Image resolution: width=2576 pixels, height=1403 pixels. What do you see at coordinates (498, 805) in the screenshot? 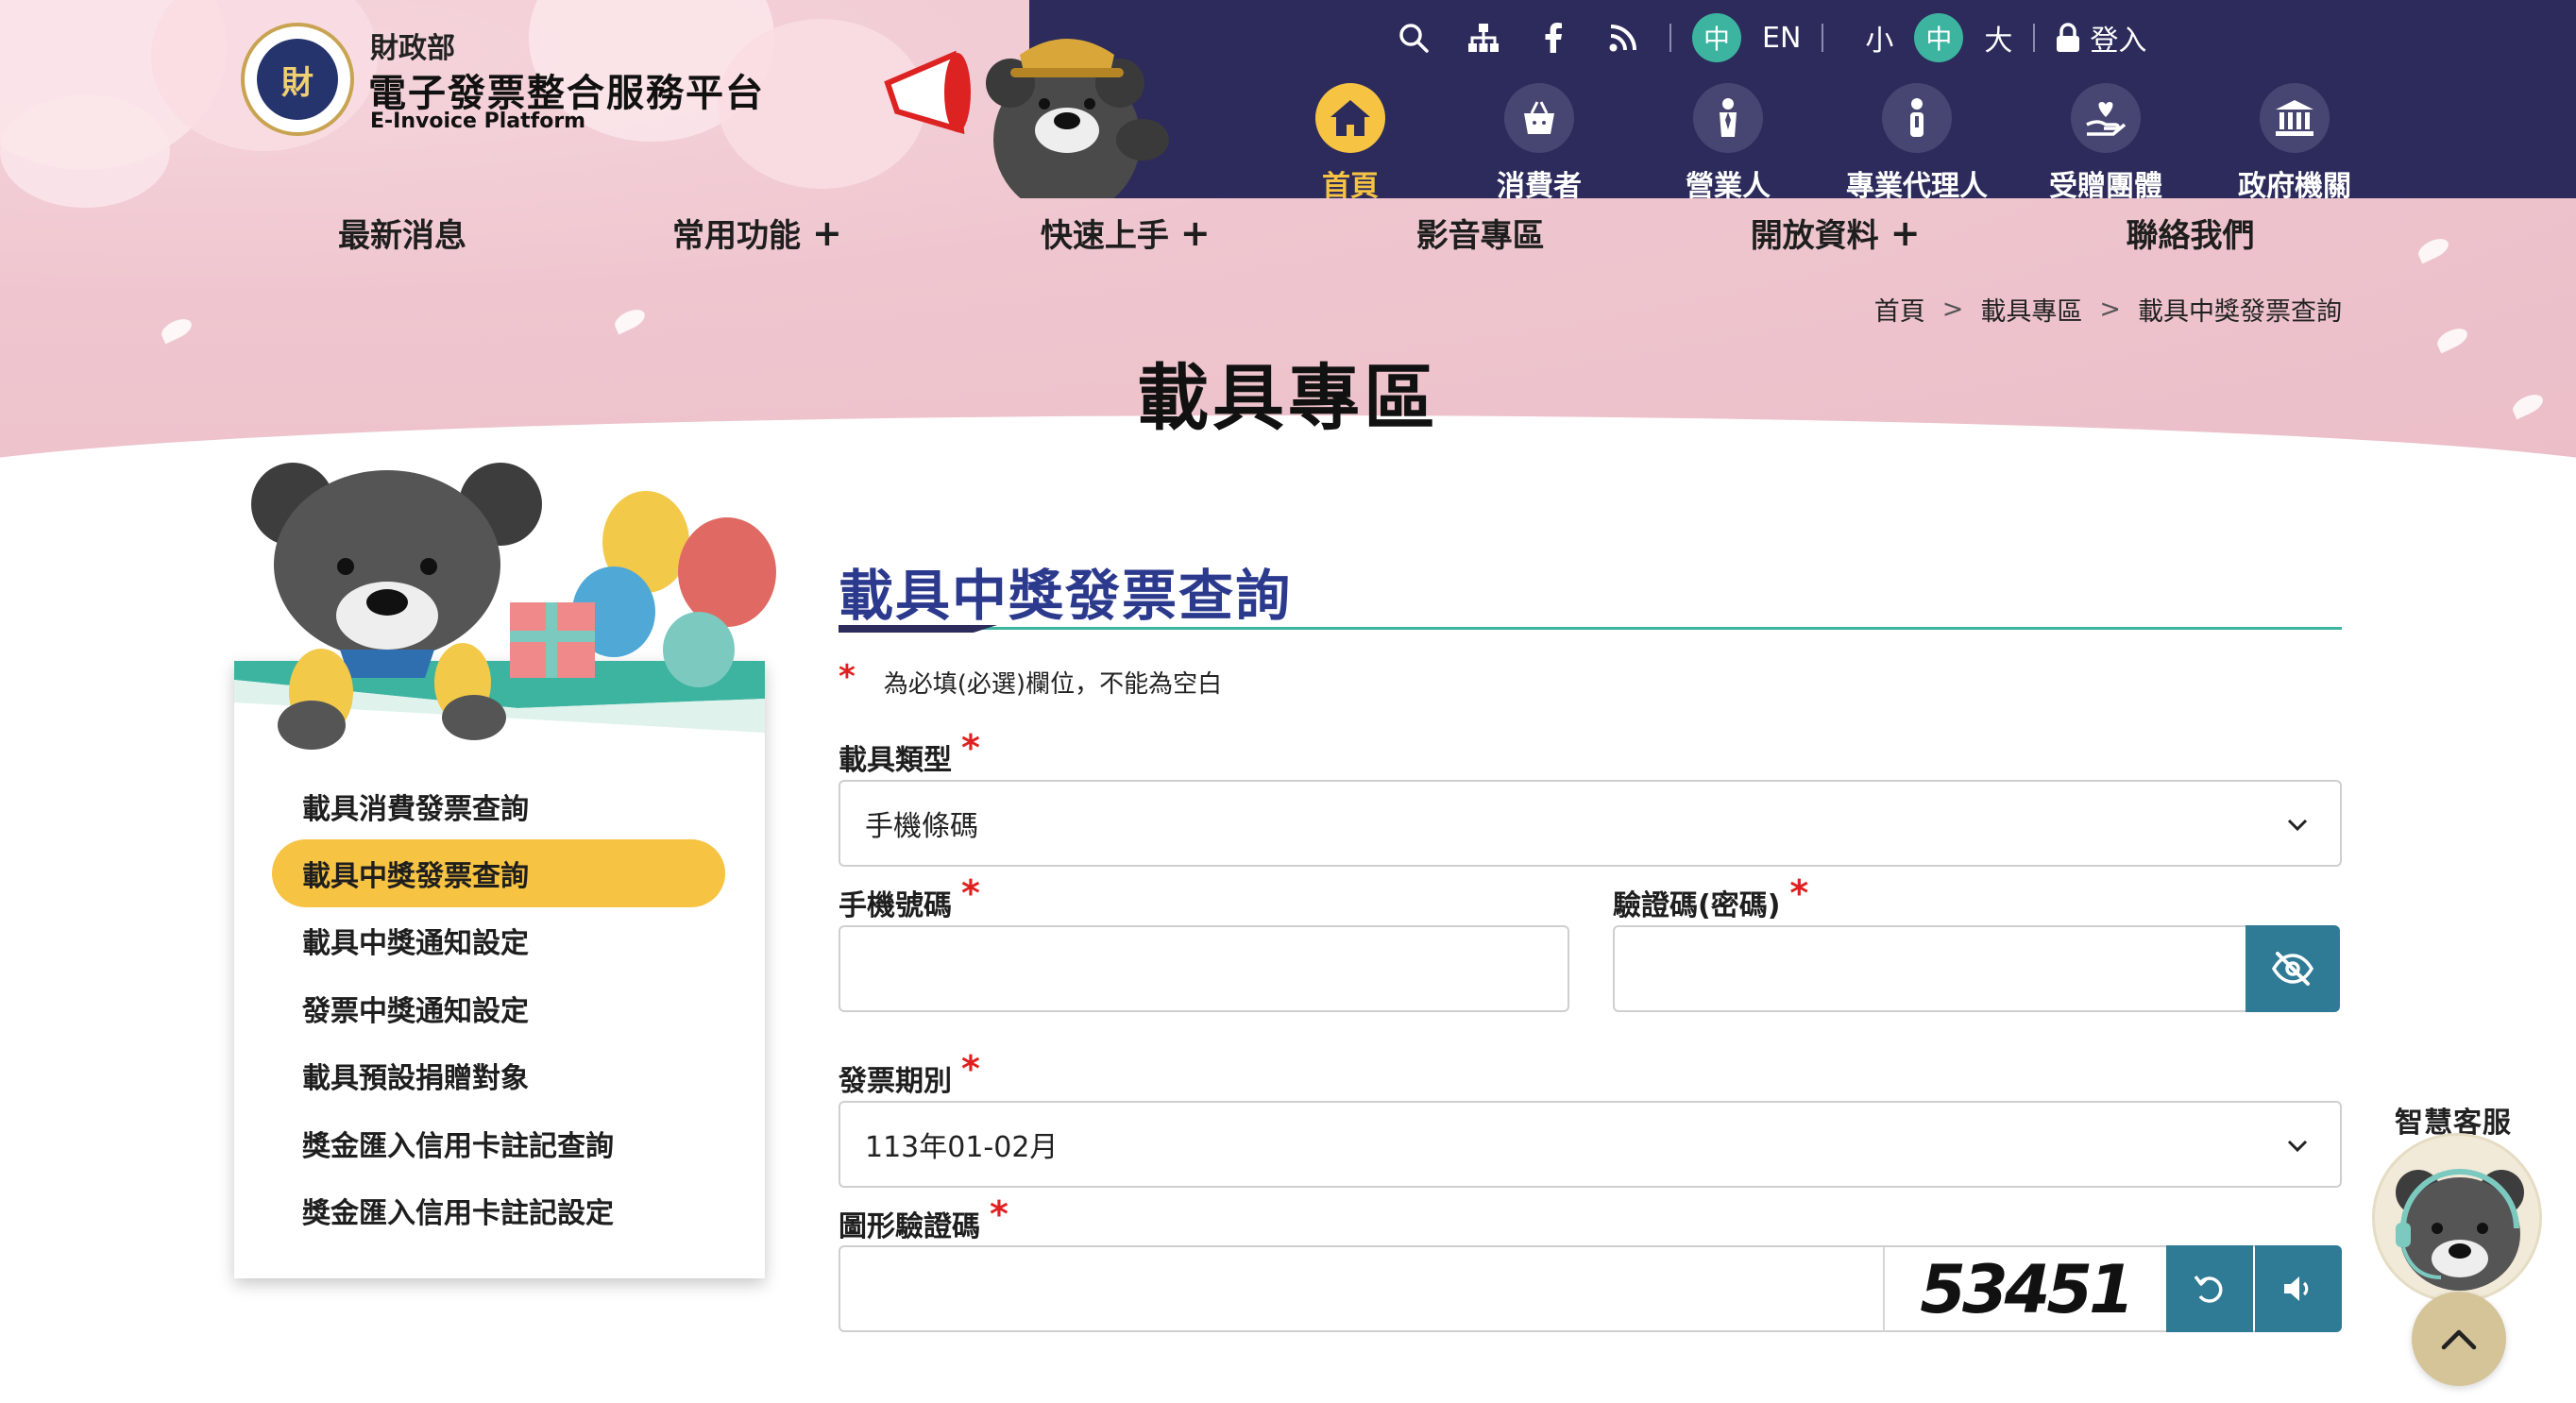
I see `sidebar-item-carrier-invoice-query: 載具消費發票查詢` at bounding box center [498, 805].